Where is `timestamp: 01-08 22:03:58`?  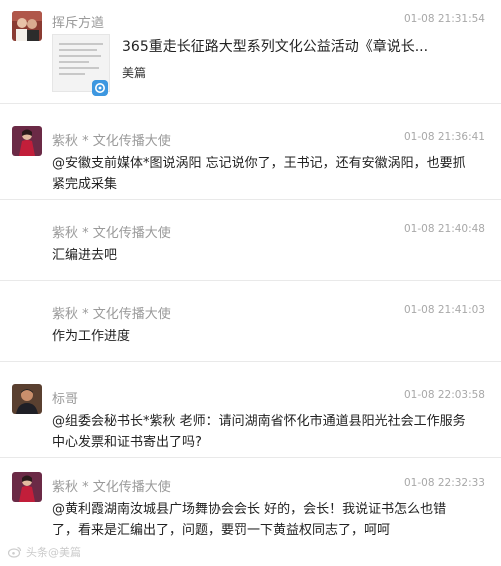
timestamp: 01-08 22:03:58 is located at coordinates (444, 395).